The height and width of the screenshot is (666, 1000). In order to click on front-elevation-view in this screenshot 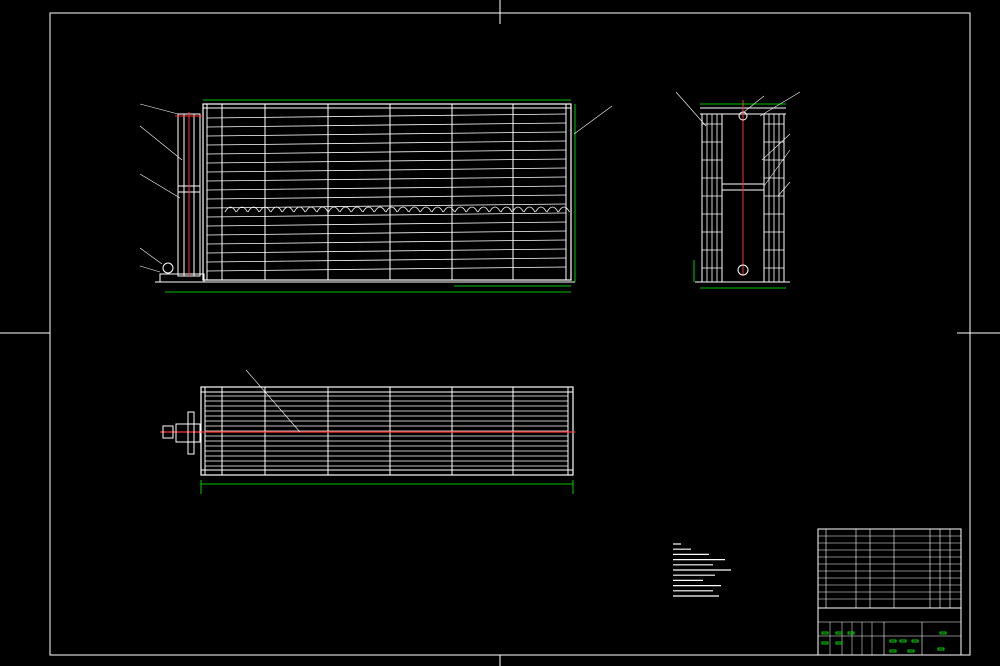, I will do `click(376, 196)`.